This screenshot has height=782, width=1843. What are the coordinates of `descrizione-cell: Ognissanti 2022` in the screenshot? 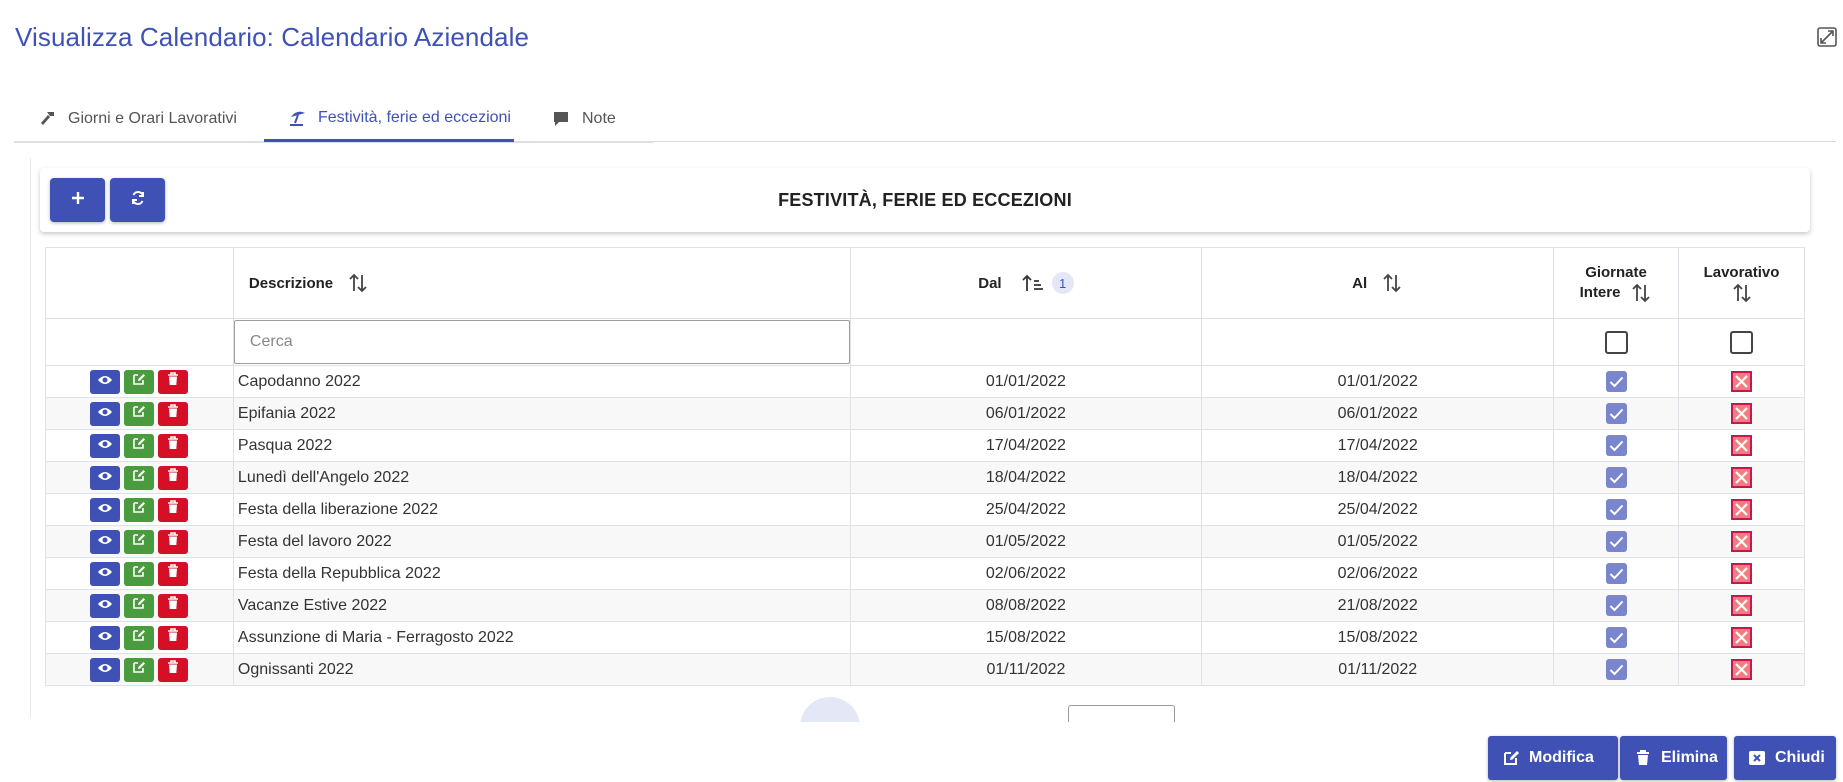 It's located at (541, 669).